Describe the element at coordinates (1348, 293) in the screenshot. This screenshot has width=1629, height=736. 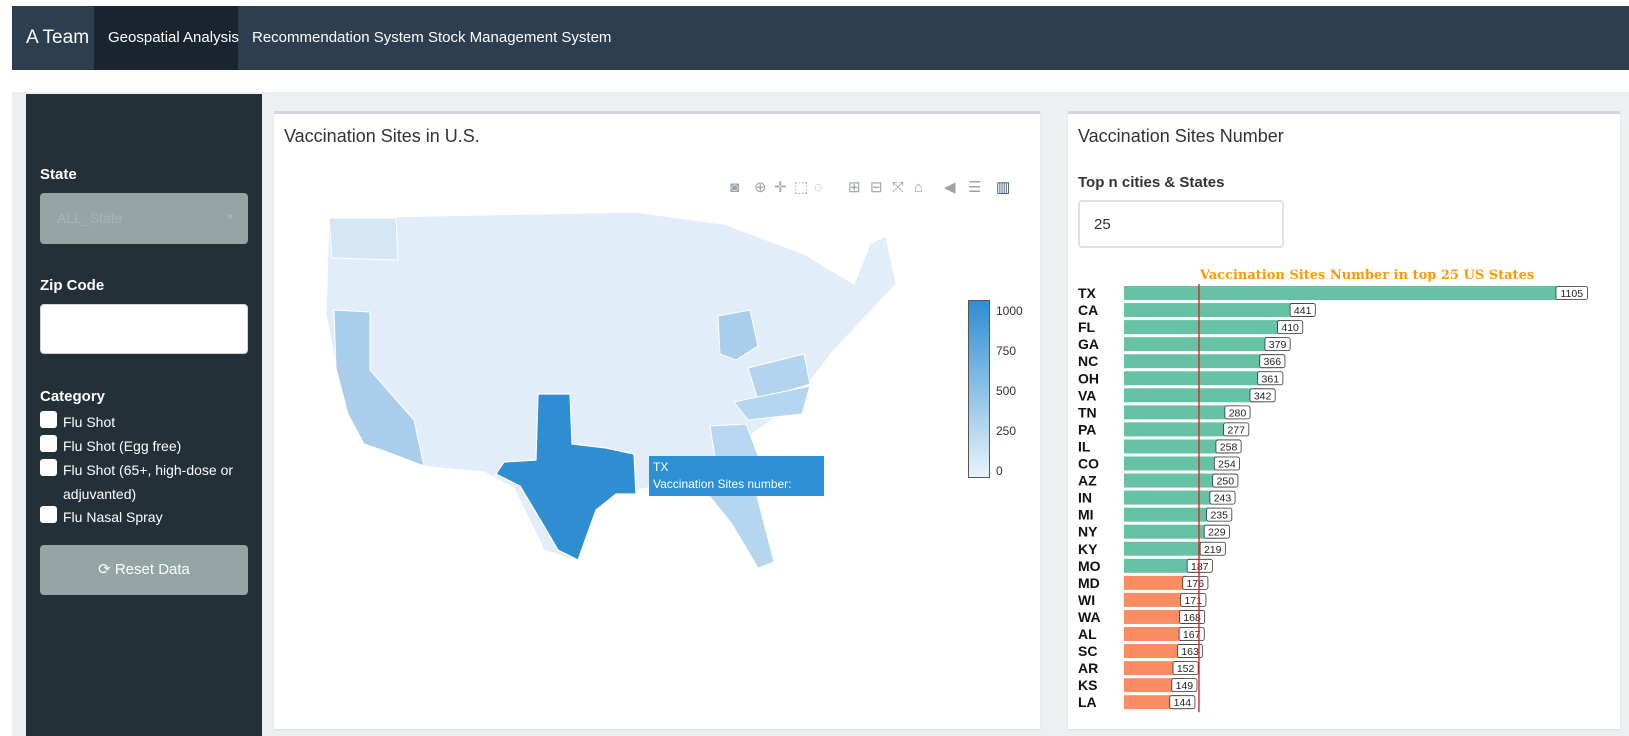
I see `bar-tx` at that location.